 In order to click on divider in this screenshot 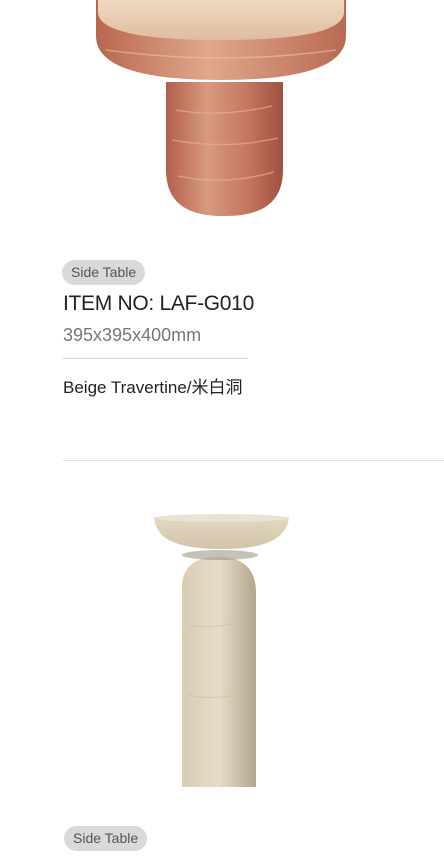, I will do `click(155, 358)`.